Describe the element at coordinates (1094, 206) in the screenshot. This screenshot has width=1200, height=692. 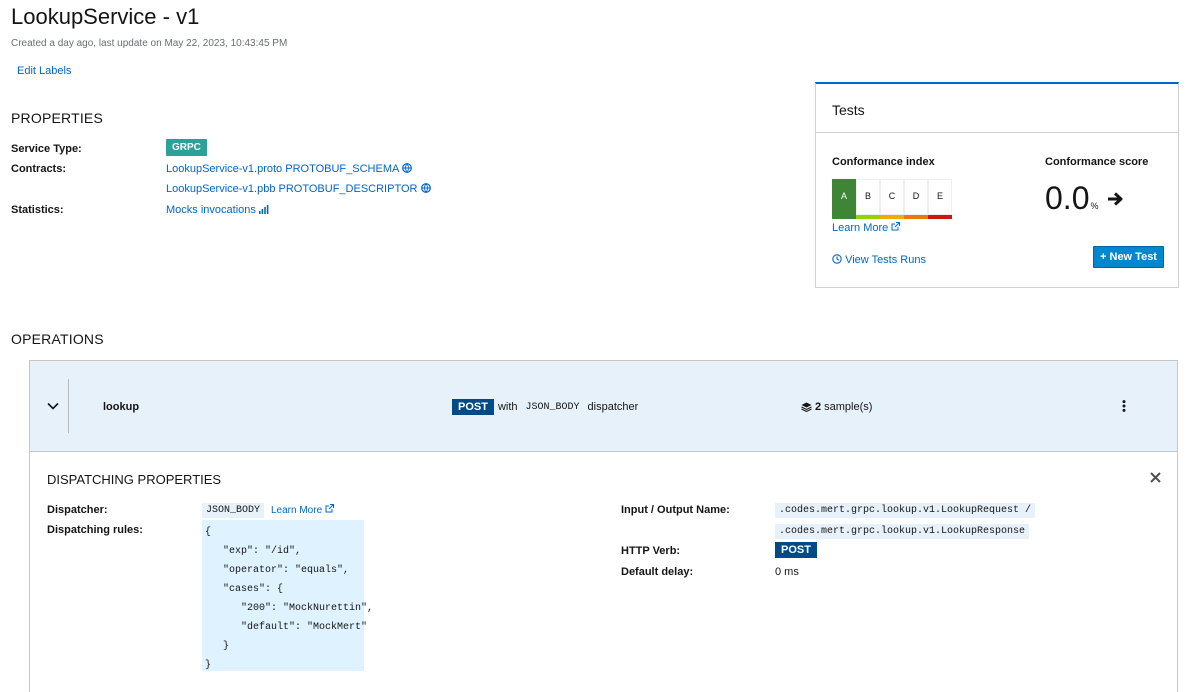
I see `conformance-score-unit: %` at that location.